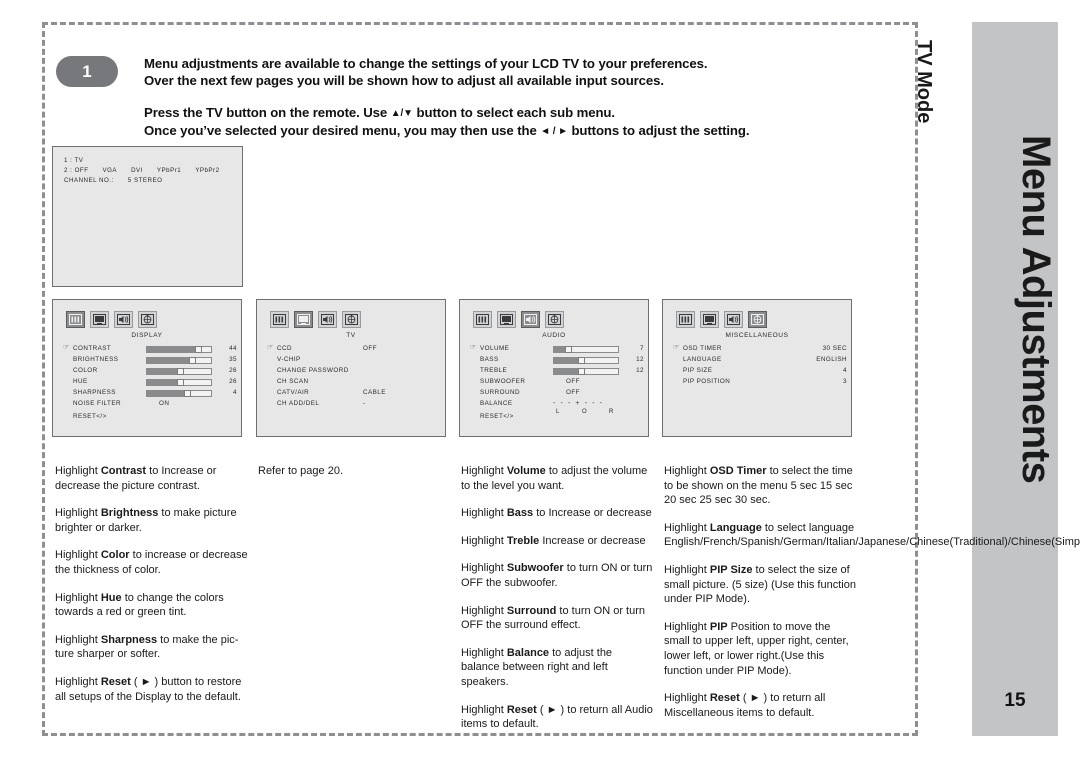  What do you see at coordinates (353, 359) in the screenshot?
I see `osd-row: V-CHIP` at bounding box center [353, 359].